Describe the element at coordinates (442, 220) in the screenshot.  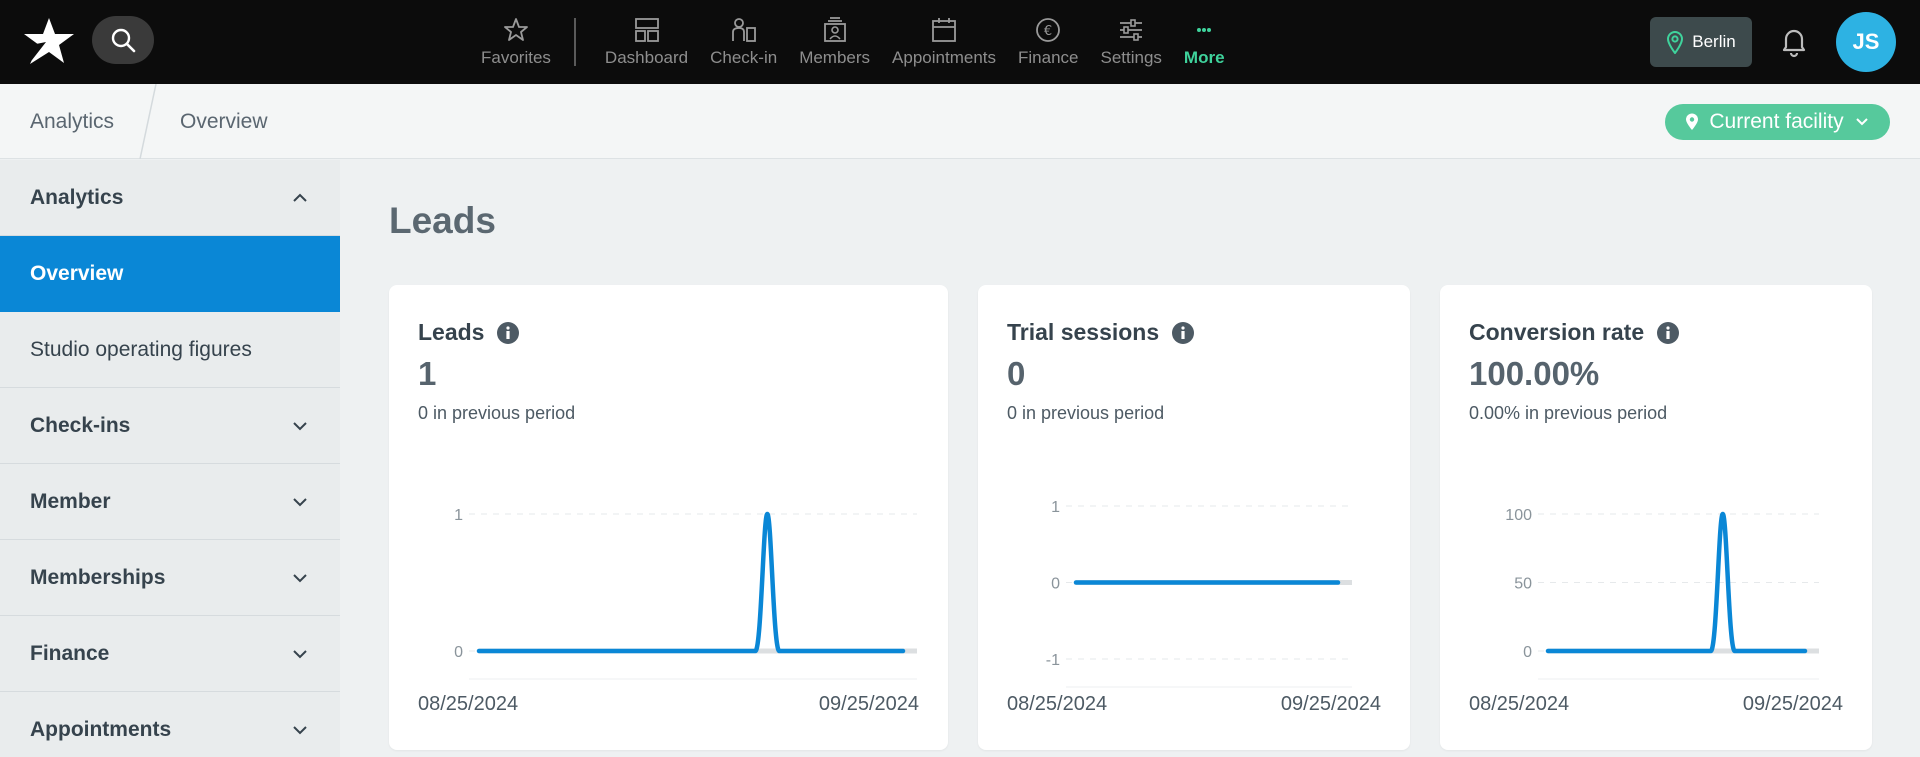
I see `page-title: Leads` at that location.